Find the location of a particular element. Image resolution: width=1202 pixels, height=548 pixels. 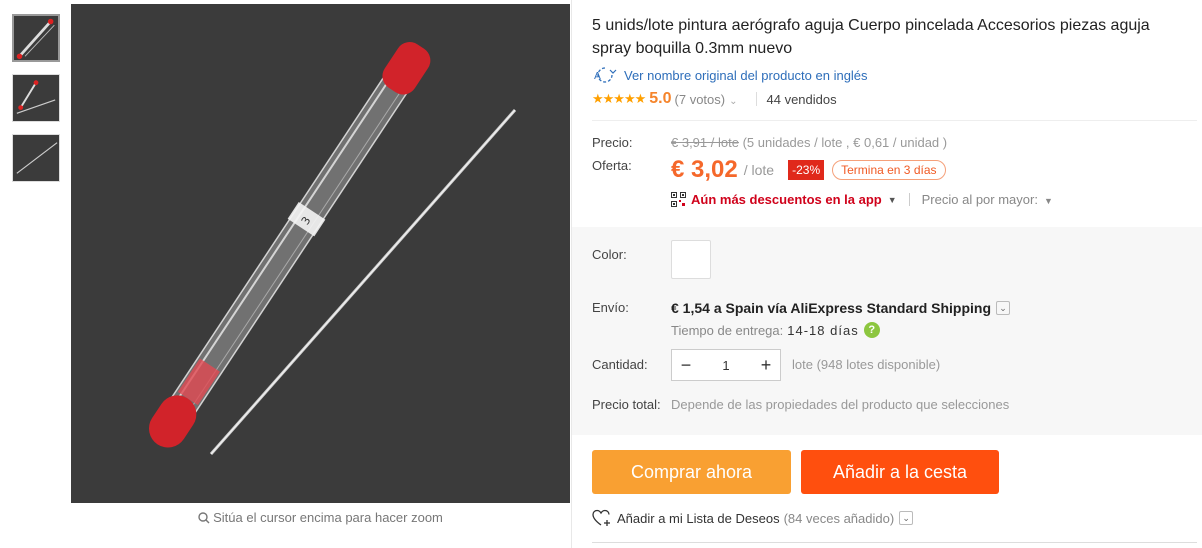

star-rating-icon: ★★★★★ is located at coordinates (619, 98).